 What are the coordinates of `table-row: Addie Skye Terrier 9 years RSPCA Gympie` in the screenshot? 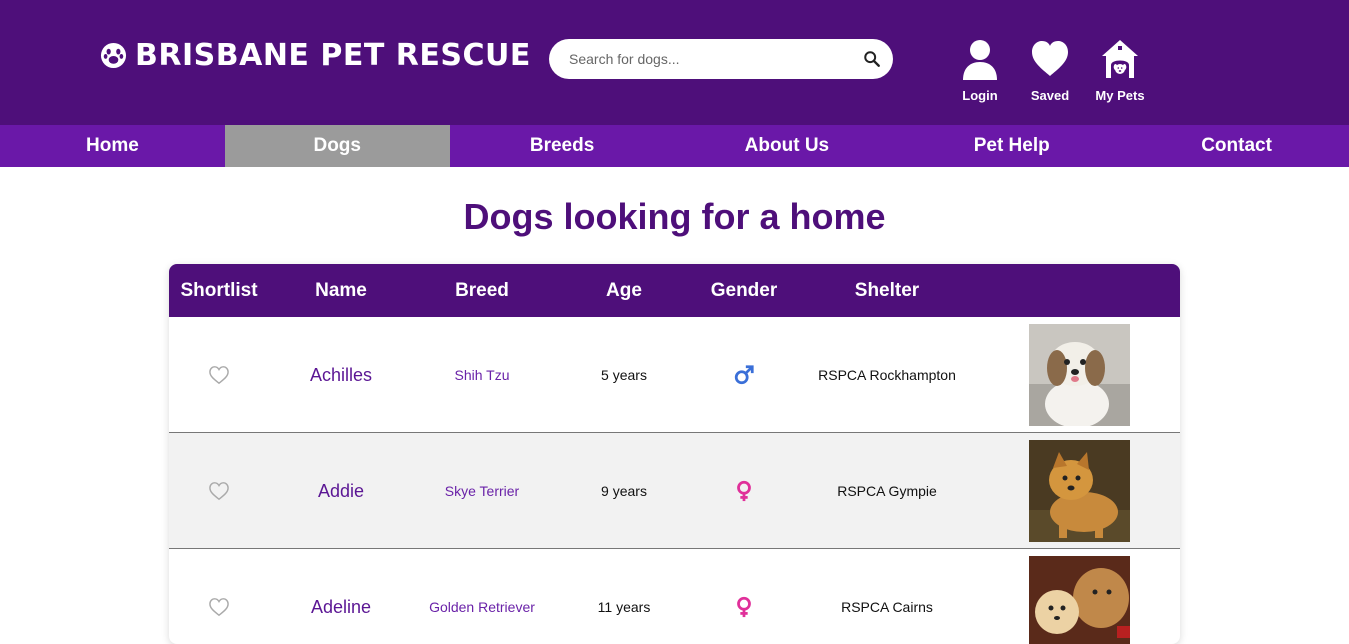 It's located at (674, 491).